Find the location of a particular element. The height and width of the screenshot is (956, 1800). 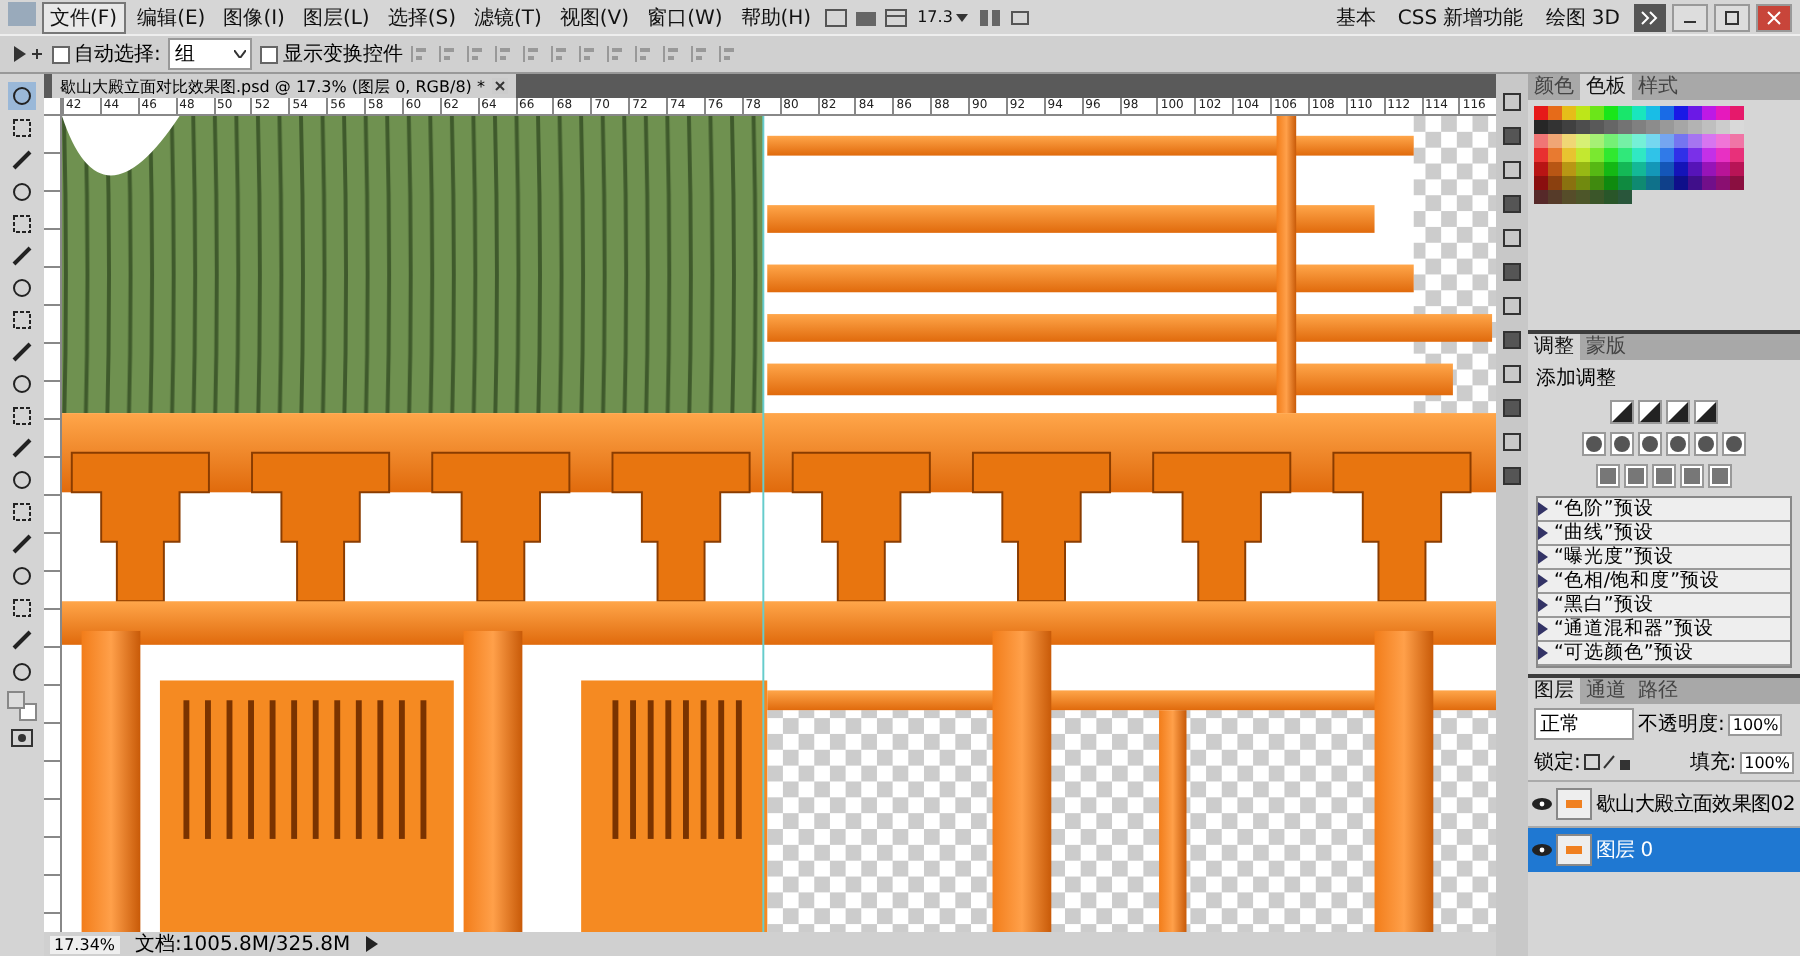

close-button is located at coordinates (1774, 17).